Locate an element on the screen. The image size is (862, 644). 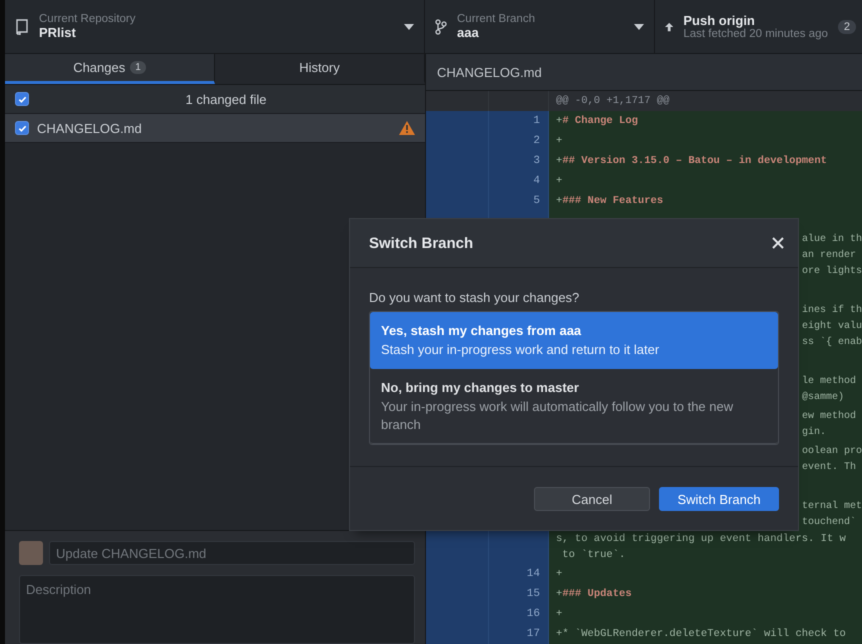
code-line: ss `{ enab is located at coordinates (832, 343).